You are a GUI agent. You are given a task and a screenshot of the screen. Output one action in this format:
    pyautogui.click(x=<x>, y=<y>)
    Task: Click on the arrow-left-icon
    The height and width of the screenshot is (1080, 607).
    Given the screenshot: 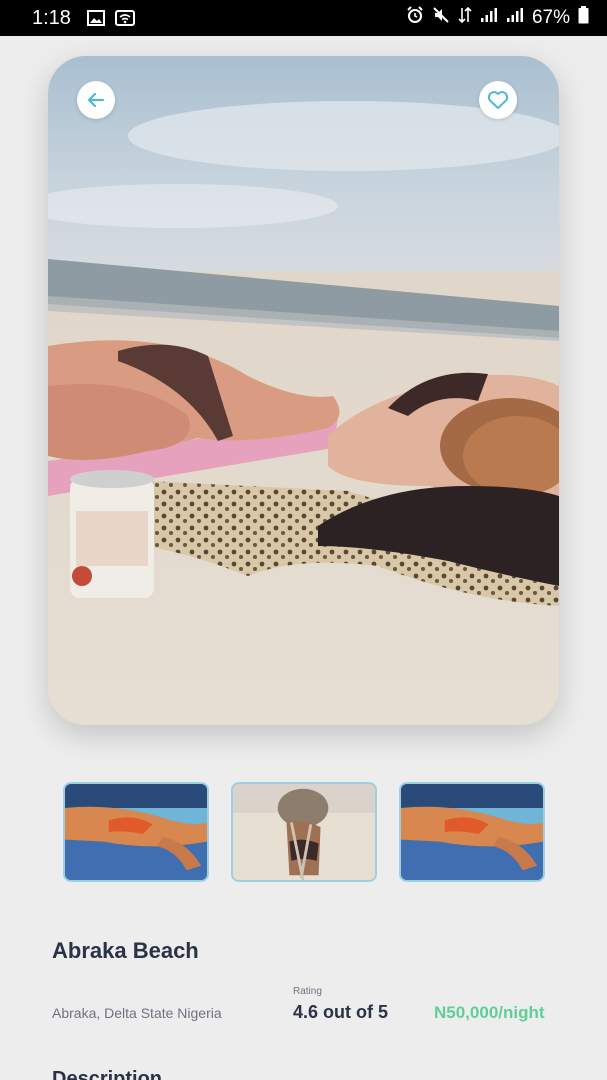 What is the action you would take?
    pyautogui.click(x=96, y=100)
    